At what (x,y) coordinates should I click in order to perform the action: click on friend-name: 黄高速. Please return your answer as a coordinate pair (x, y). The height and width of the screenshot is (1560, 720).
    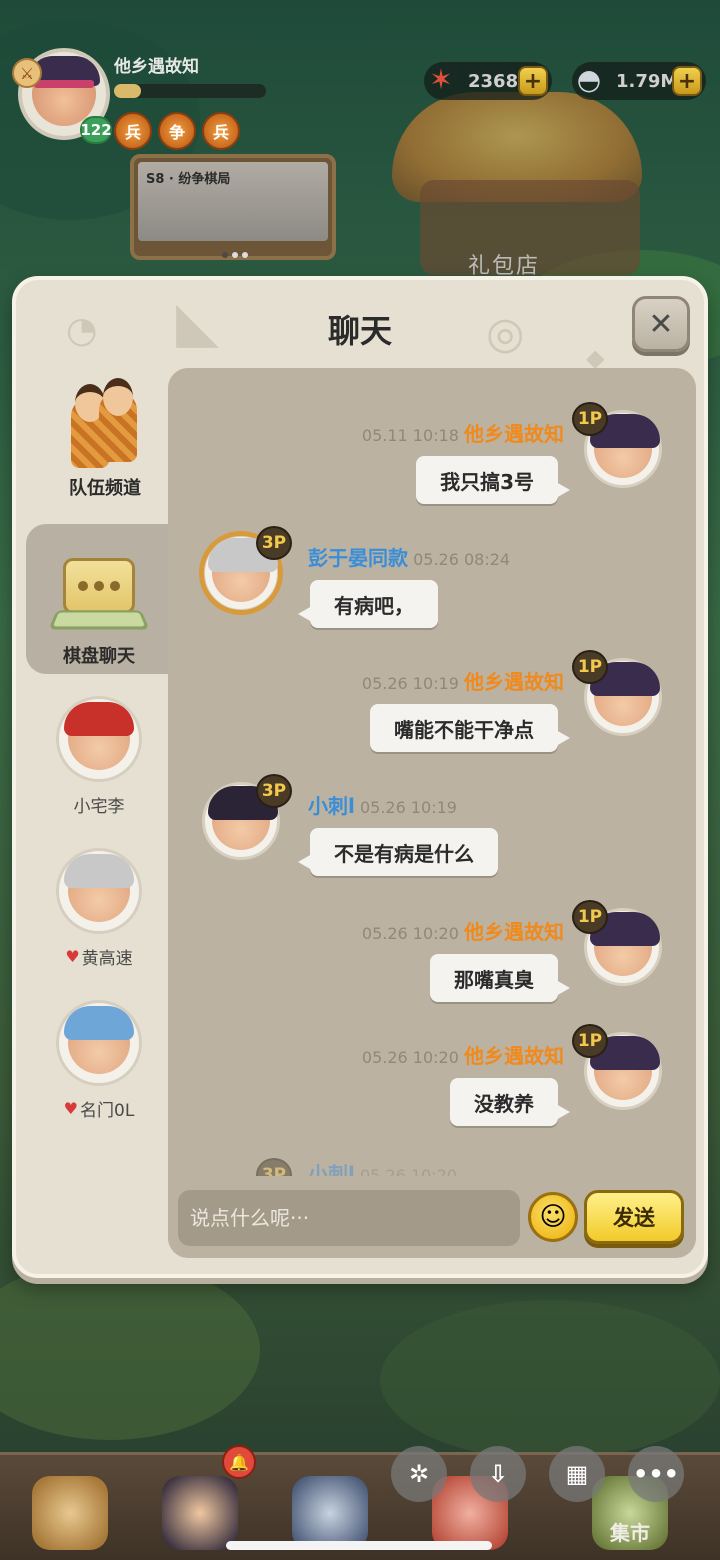
    Looking at the image, I should click on (107, 959).